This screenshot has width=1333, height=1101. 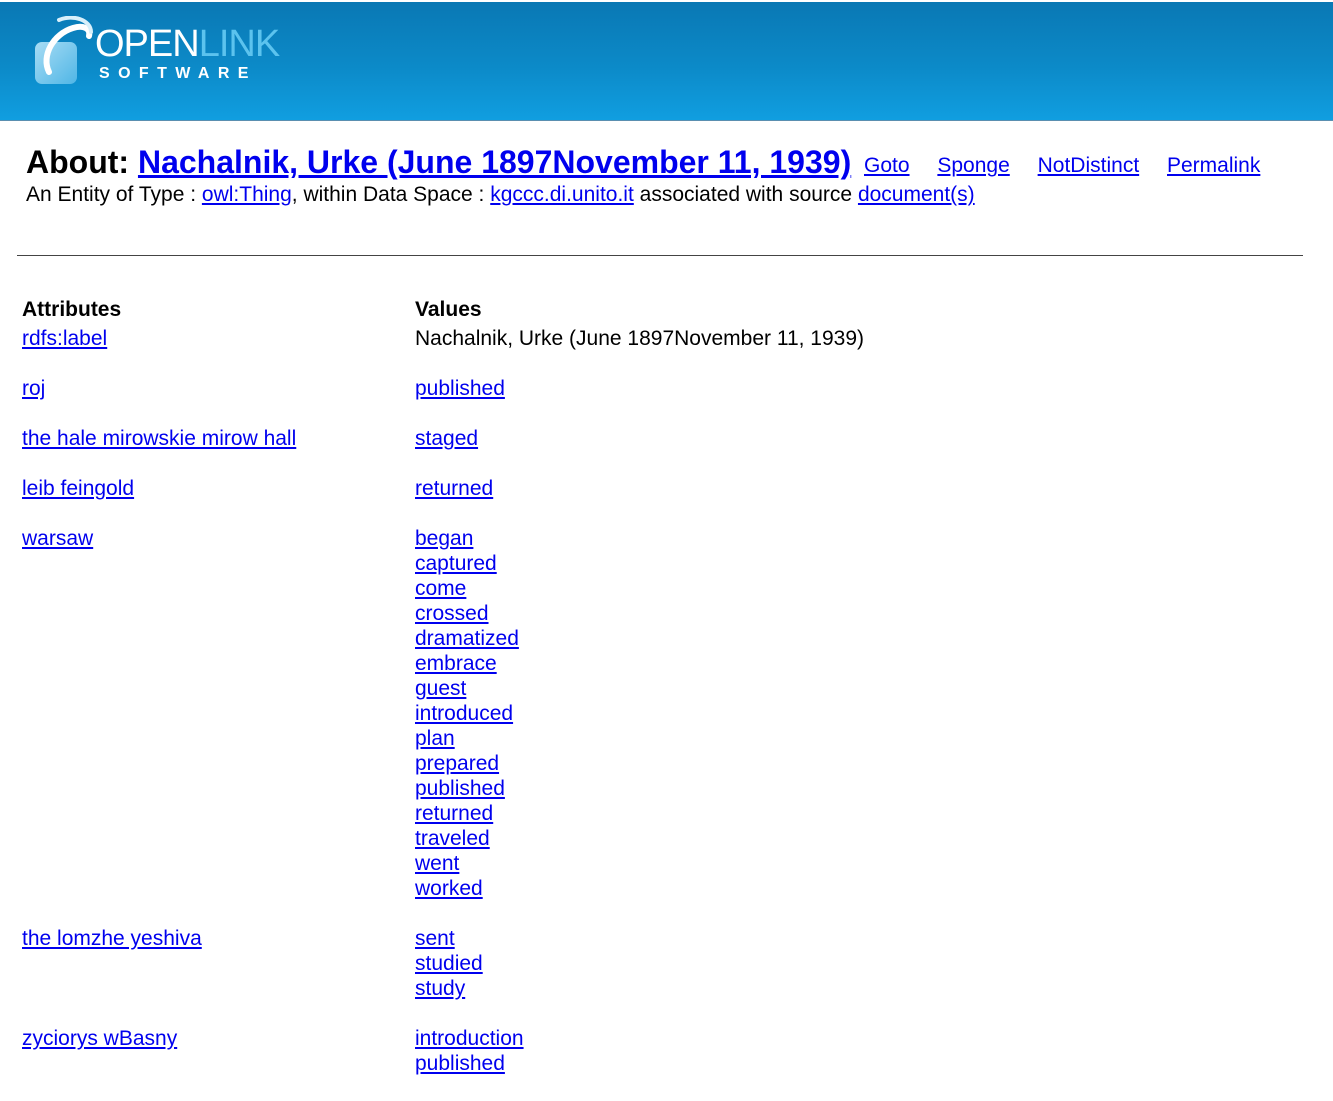 I want to click on entity-type-prefix: An Entity of Type :, so click(x=111, y=194).